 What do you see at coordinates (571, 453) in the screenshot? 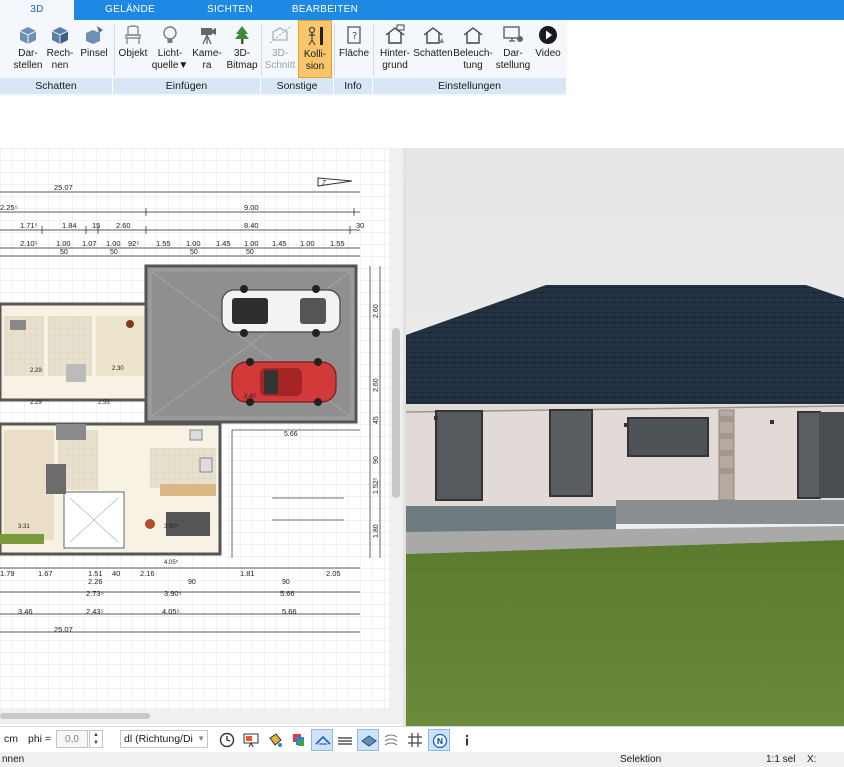
I see `window-middle` at bounding box center [571, 453].